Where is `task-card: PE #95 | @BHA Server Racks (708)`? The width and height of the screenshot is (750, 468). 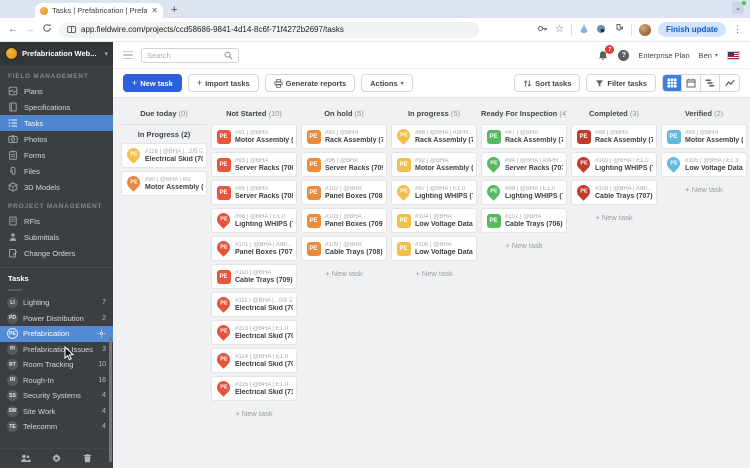
task-card: PE #95 | @BHA Server Racks (708) is located at coordinates (254, 192).